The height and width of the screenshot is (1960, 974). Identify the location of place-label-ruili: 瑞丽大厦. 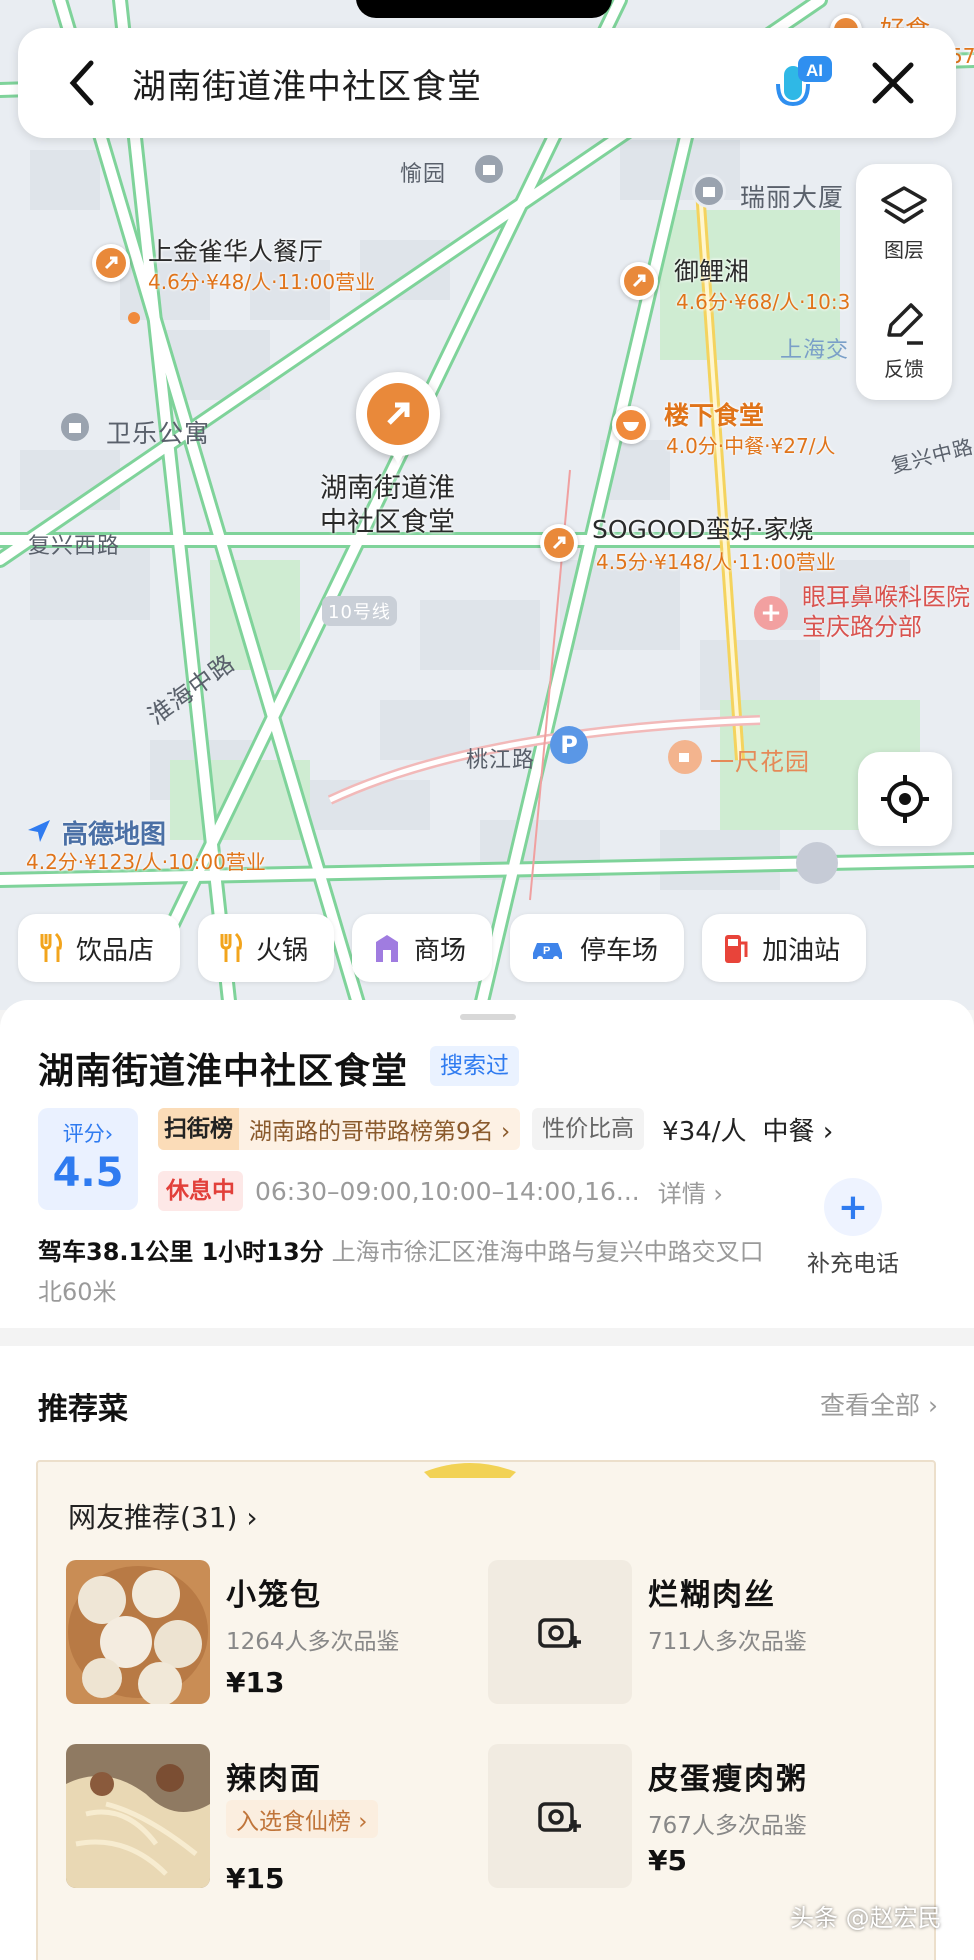
(792, 197).